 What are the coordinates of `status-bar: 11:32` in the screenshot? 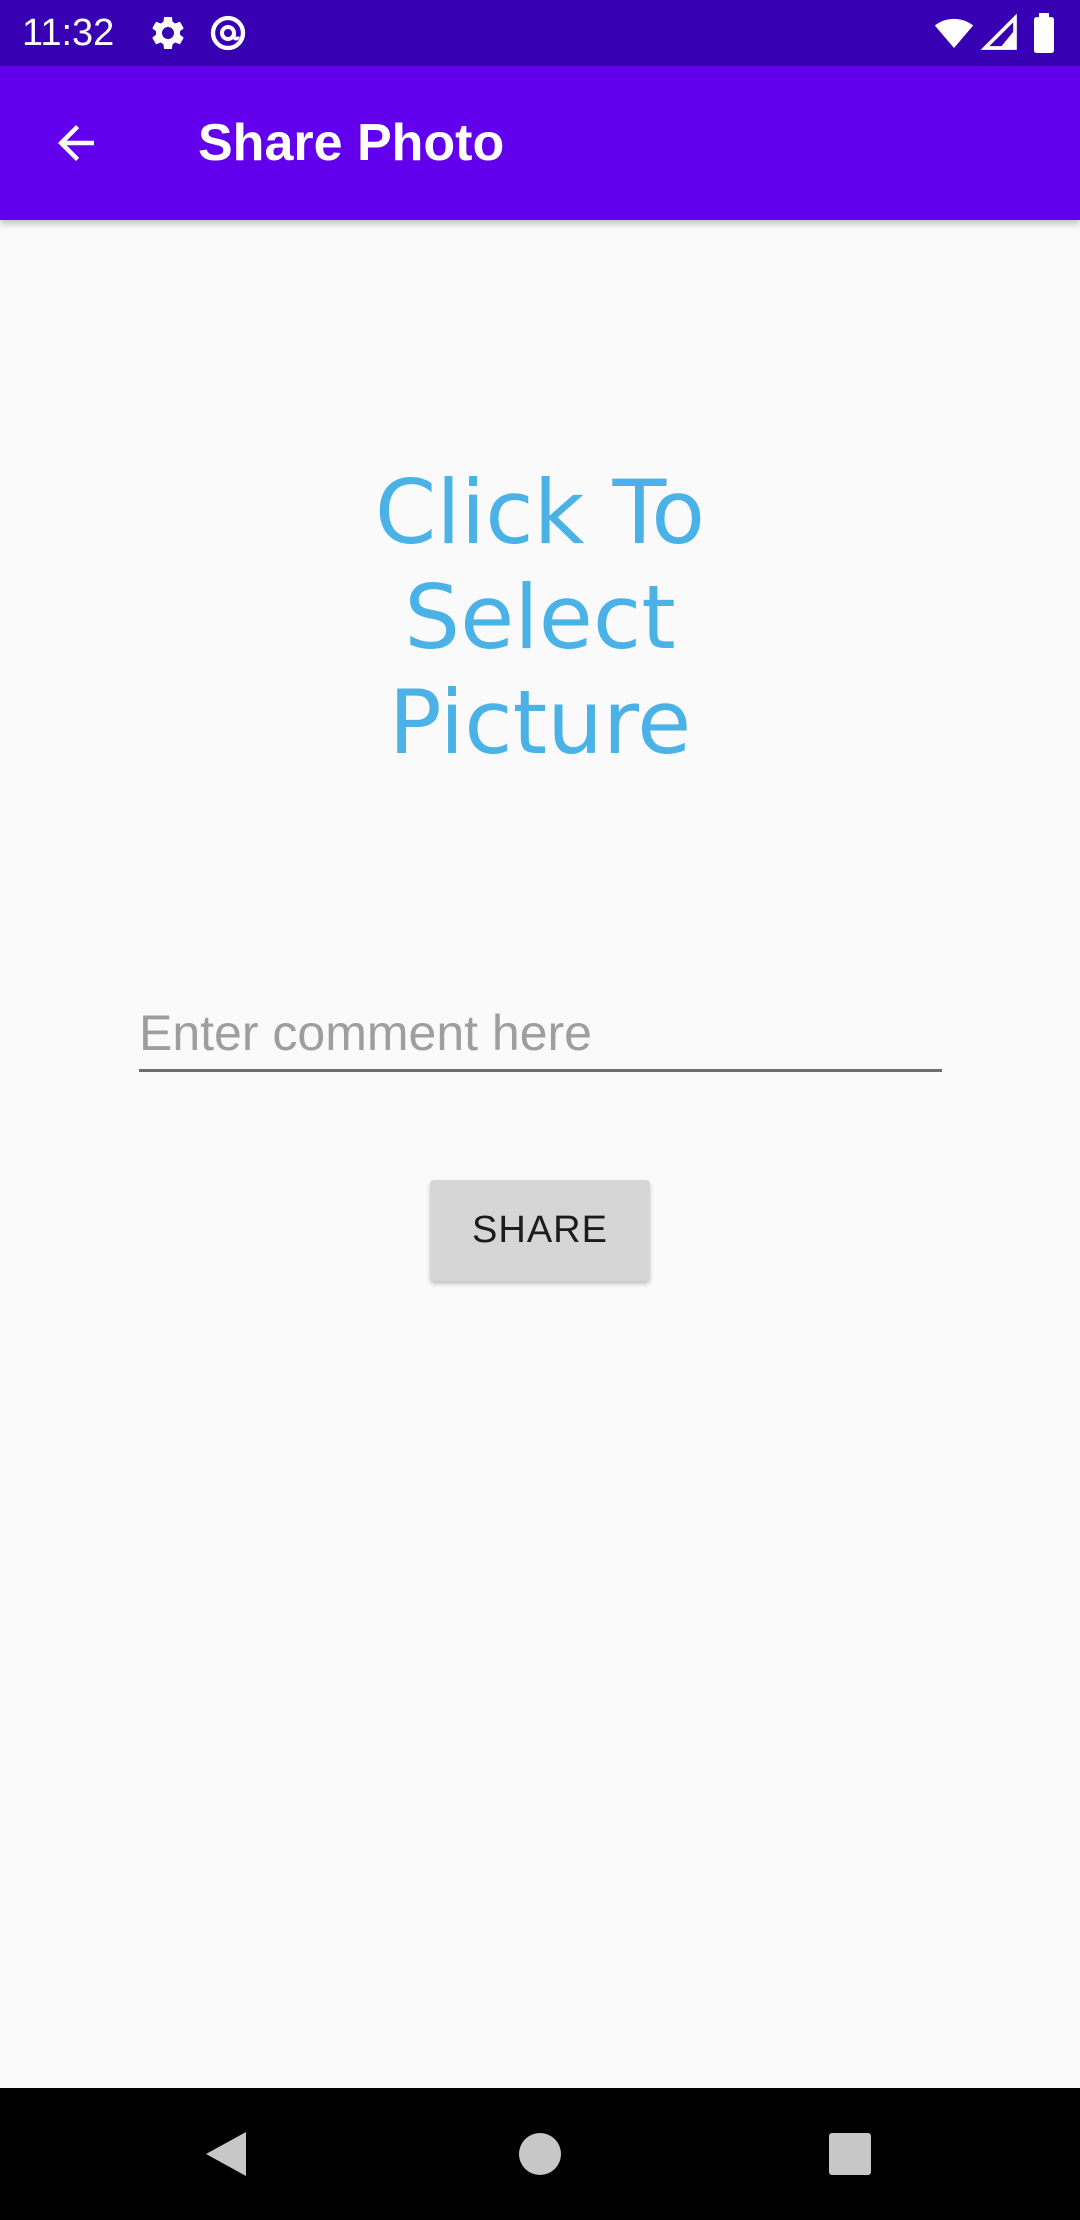 It's located at (540, 33).